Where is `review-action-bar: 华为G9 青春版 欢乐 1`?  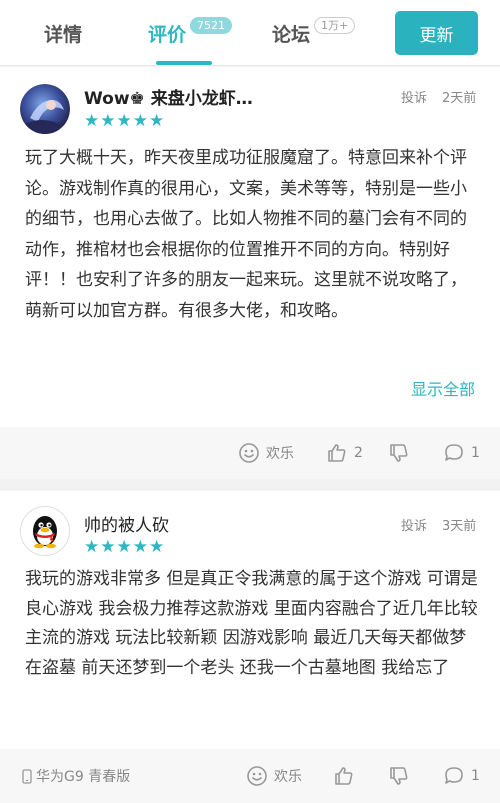
review-action-bar: 华为G9 青春版 欢乐 1 is located at coordinates (250, 776).